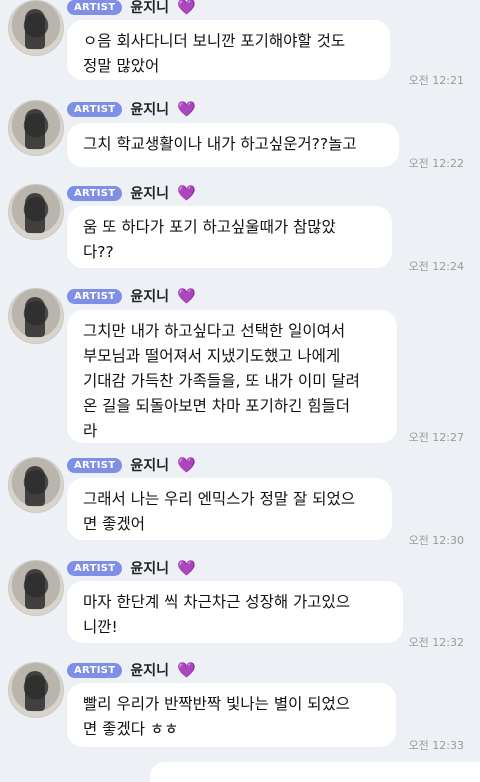 This screenshot has width=480, height=782. I want to click on message-time: 오전 12:24, so click(436, 266).